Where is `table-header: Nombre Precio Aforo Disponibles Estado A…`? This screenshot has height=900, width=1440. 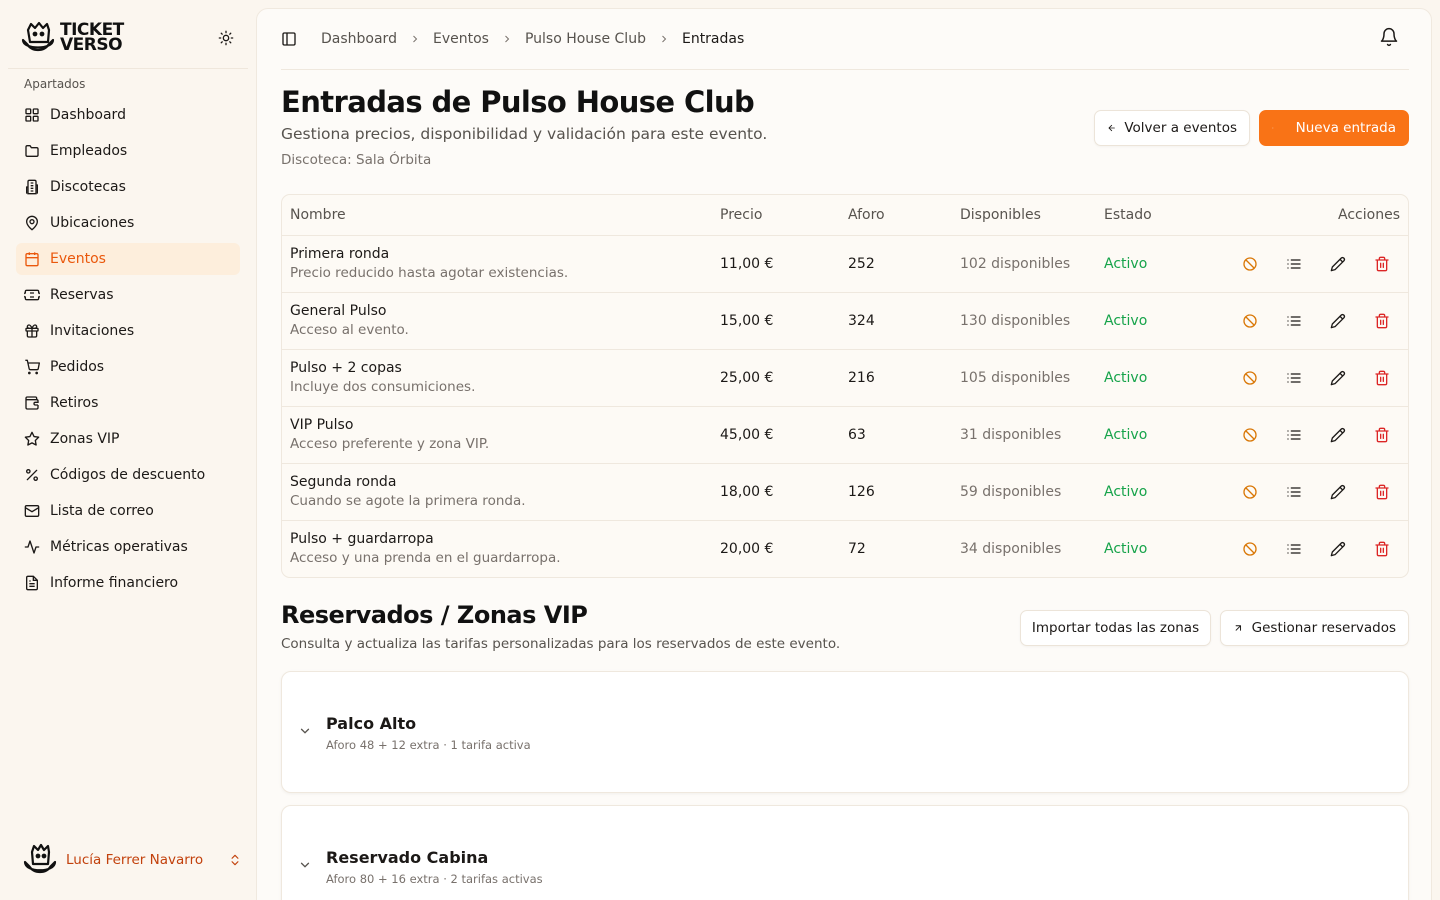 table-header: Nombre Precio Aforo Disponibles Estado A… is located at coordinates (845, 215).